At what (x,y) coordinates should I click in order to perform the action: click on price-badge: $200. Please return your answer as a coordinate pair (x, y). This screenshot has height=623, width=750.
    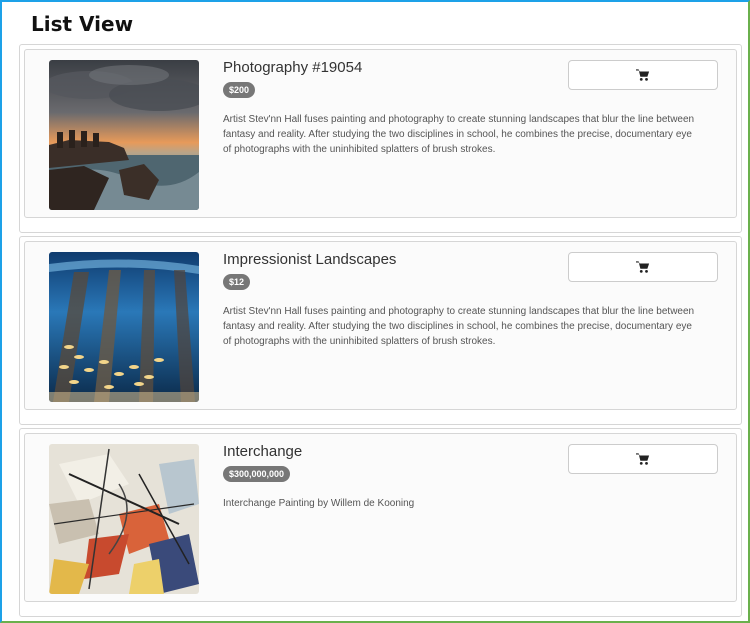
    Looking at the image, I should click on (239, 90).